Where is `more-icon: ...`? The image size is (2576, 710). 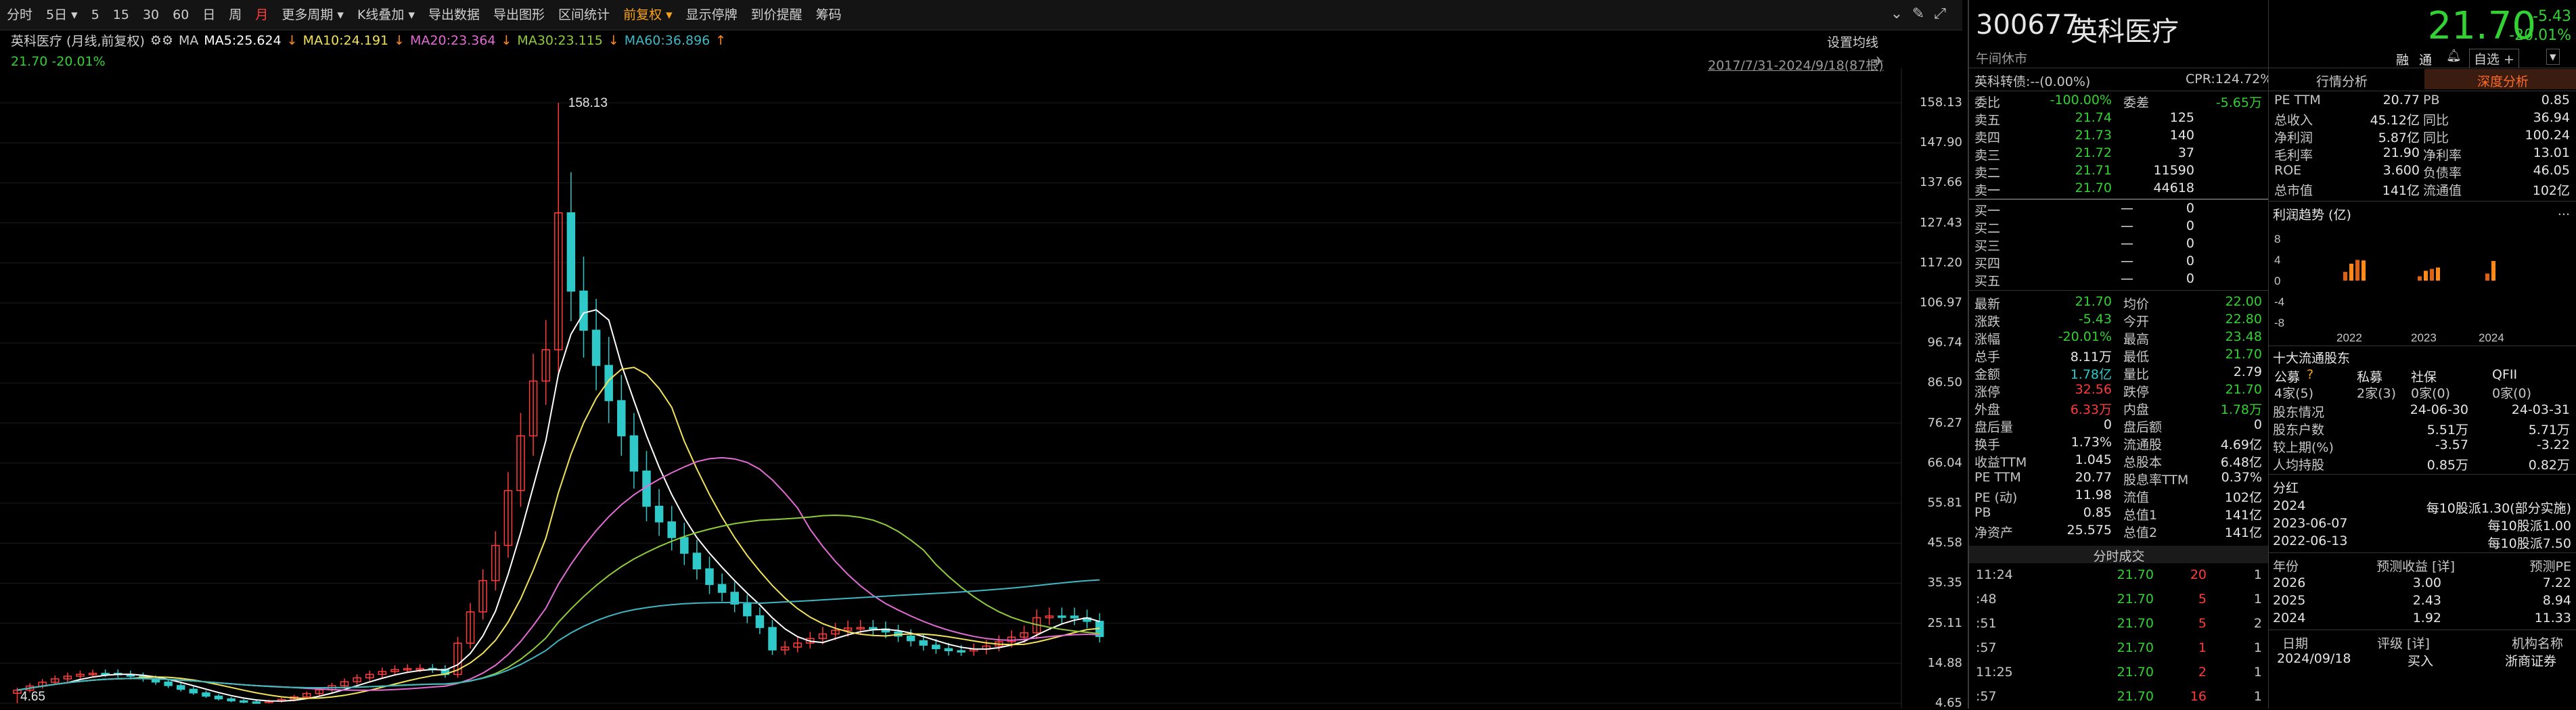
more-icon: ... is located at coordinates (2564, 211).